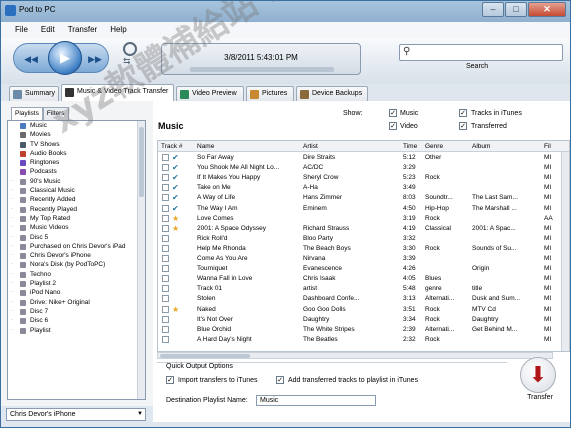  Describe the element at coordinates (76, 153) in the screenshot. I see `playlist-item: Audio Books` at that location.